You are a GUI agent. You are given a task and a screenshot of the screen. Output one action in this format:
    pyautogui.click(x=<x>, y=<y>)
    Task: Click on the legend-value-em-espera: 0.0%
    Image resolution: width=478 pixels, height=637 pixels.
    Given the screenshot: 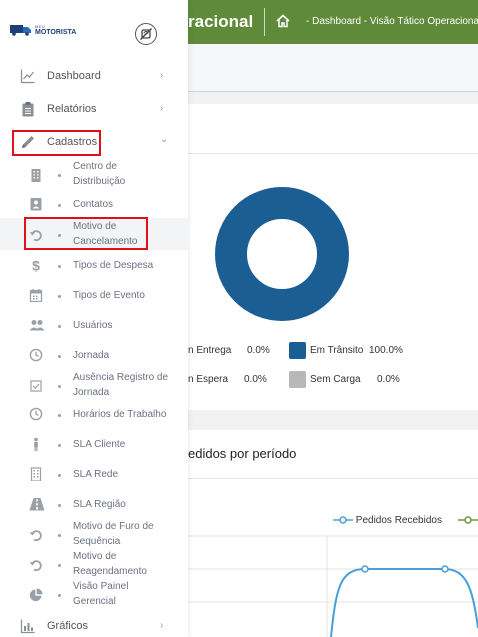 What is the action you would take?
    pyautogui.click(x=255, y=379)
    